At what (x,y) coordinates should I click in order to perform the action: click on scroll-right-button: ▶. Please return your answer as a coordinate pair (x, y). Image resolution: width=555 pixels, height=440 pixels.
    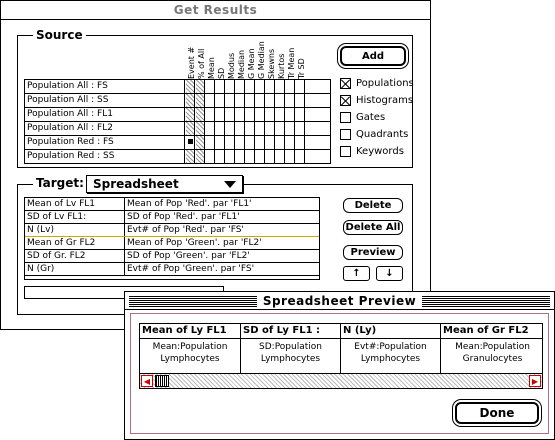
    Looking at the image, I should click on (535, 381).